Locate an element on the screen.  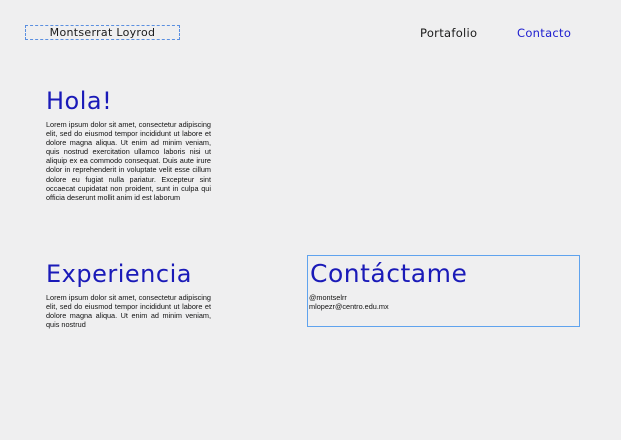
nav-link-contacto: Contacto is located at coordinates (544, 33).